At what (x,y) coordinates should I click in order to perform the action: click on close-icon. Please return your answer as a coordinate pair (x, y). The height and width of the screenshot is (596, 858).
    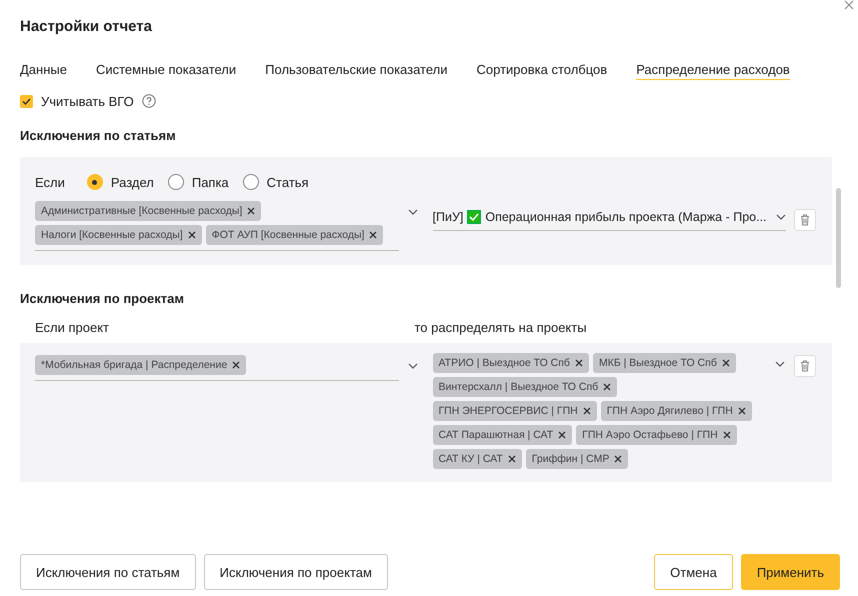
    Looking at the image, I should click on (849, 5).